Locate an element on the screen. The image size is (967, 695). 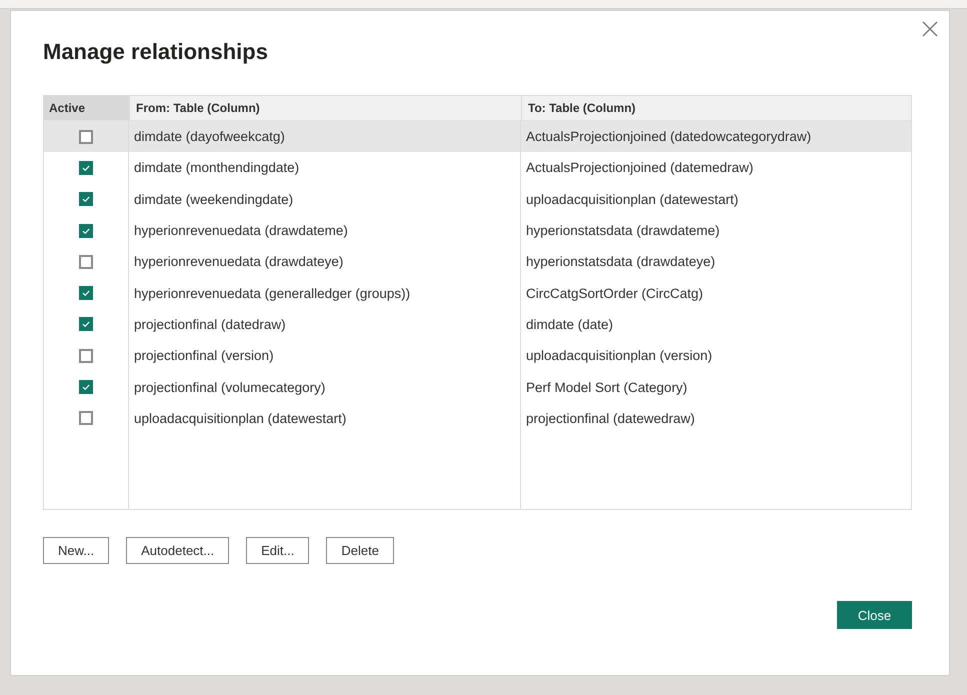
table-cell: ActualsProjectionjoined (datemedraw) is located at coordinates (716, 168).